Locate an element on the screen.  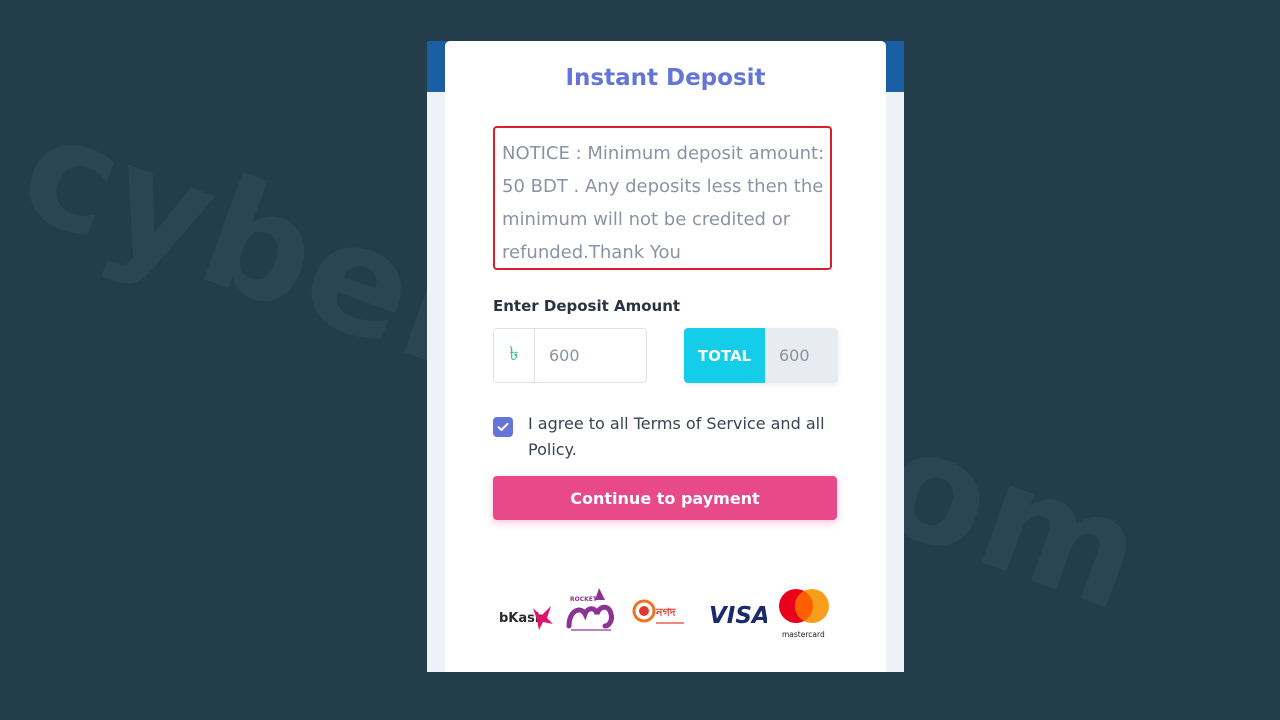
check-icon is located at coordinates (503, 426).